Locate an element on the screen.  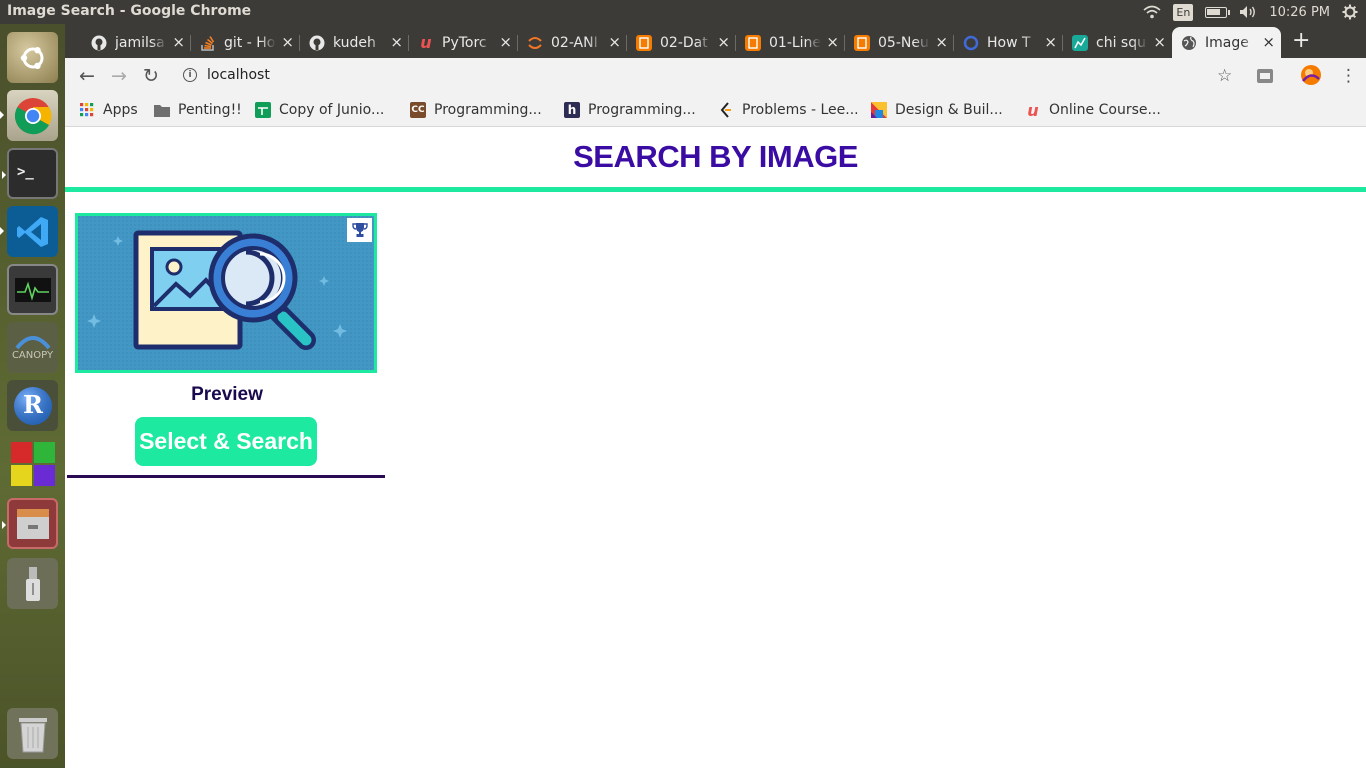
canopy-label: CANOPY is located at coordinates (32, 355).